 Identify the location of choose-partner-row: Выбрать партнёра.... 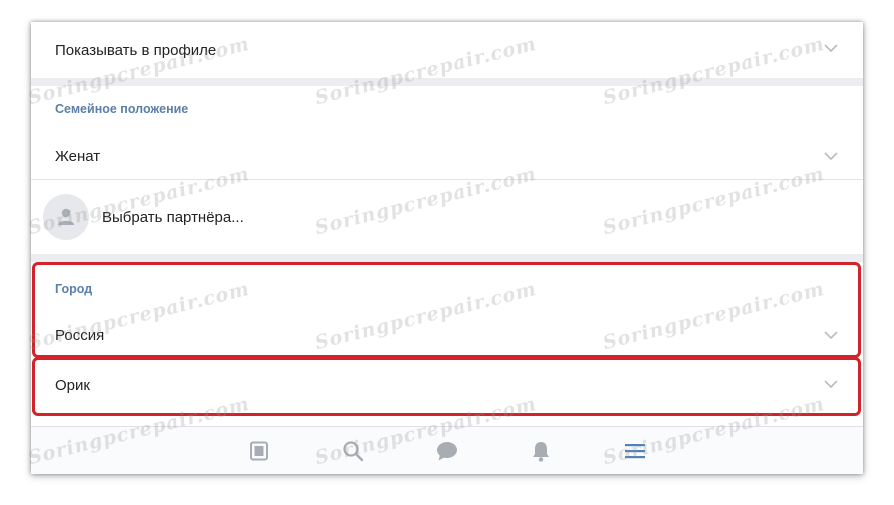
(447, 217).